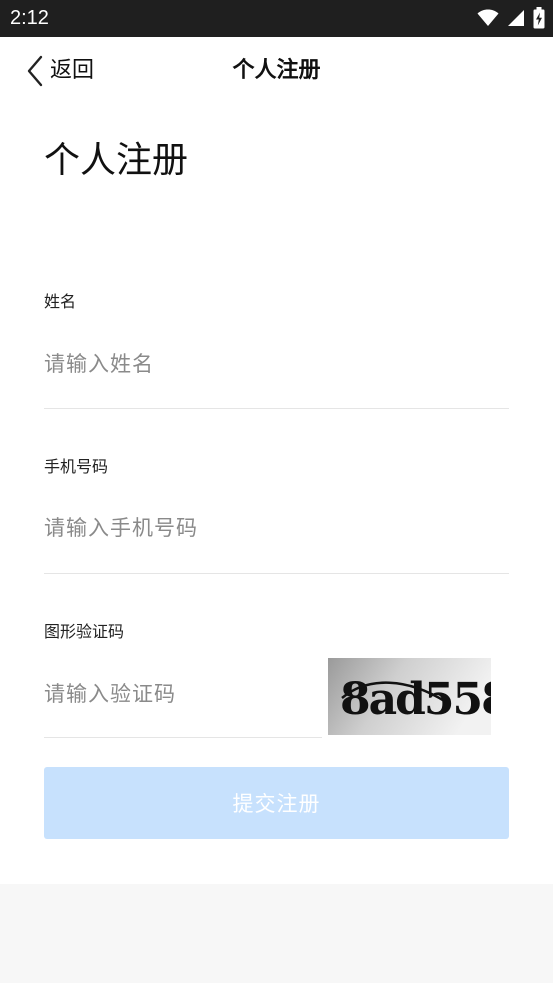 This screenshot has width=553, height=983. I want to click on name-label: 姓名, so click(60, 301).